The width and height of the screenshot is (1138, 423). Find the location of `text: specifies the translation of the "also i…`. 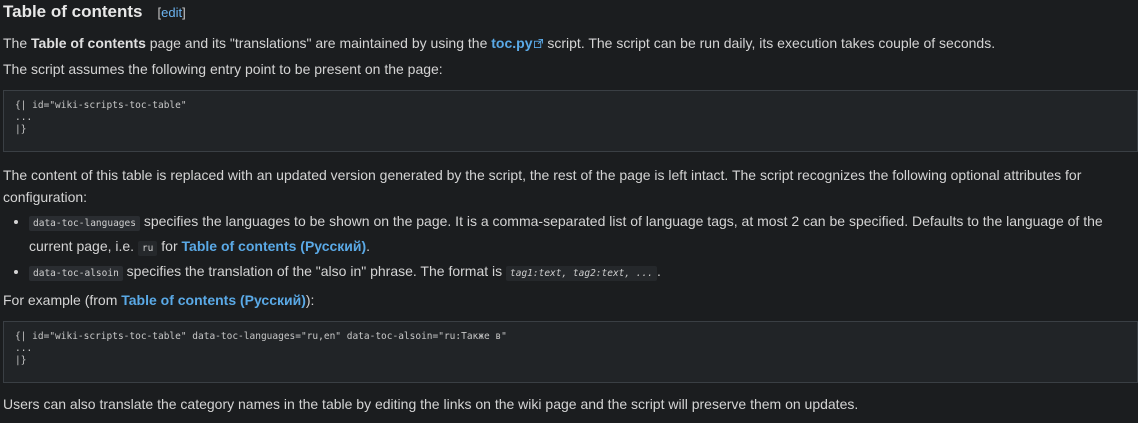

text: specifies the translation of the "also i… is located at coordinates (314, 271).